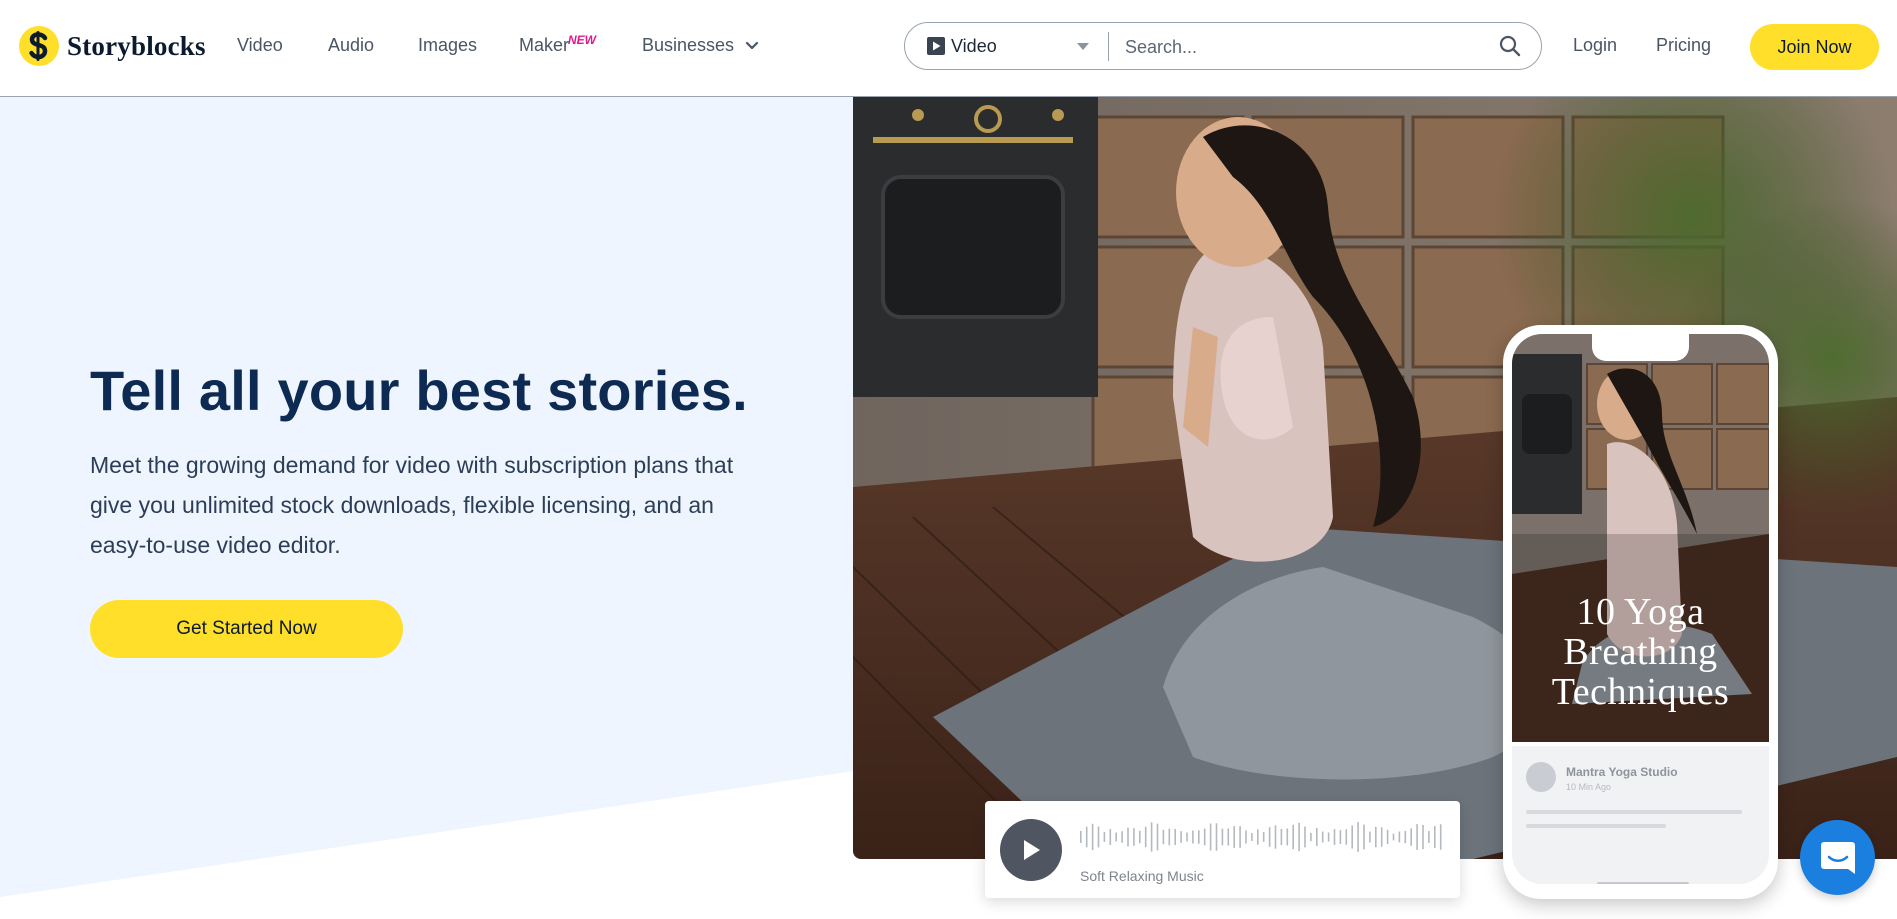 The width and height of the screenshot is (1897, 919). What do you see at coordinates (1640, 815) in the screenshot?
I see `phone-post-meta: Mantra Yoga Studio 10 Min Ago` at bounding box center [1640, 815].